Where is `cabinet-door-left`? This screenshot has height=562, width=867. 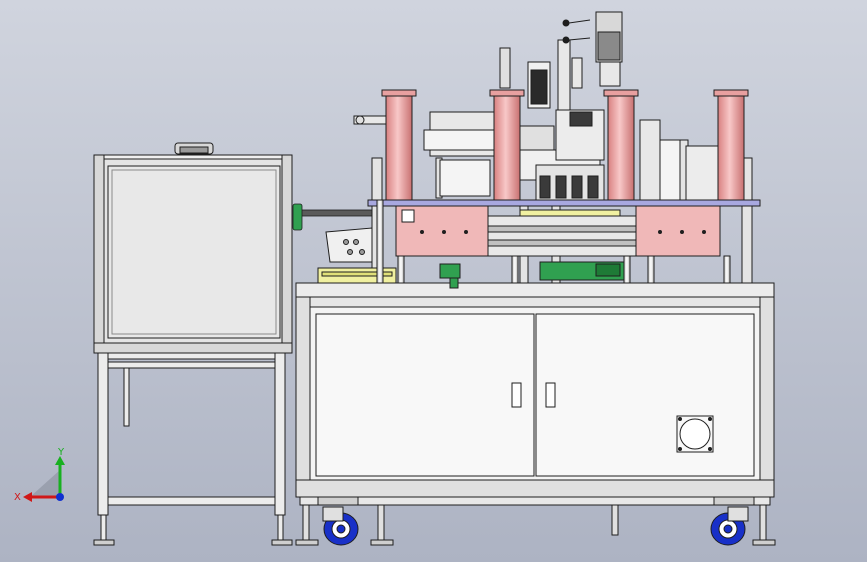 cabinet-door-left is located at coordinates (425, 395).